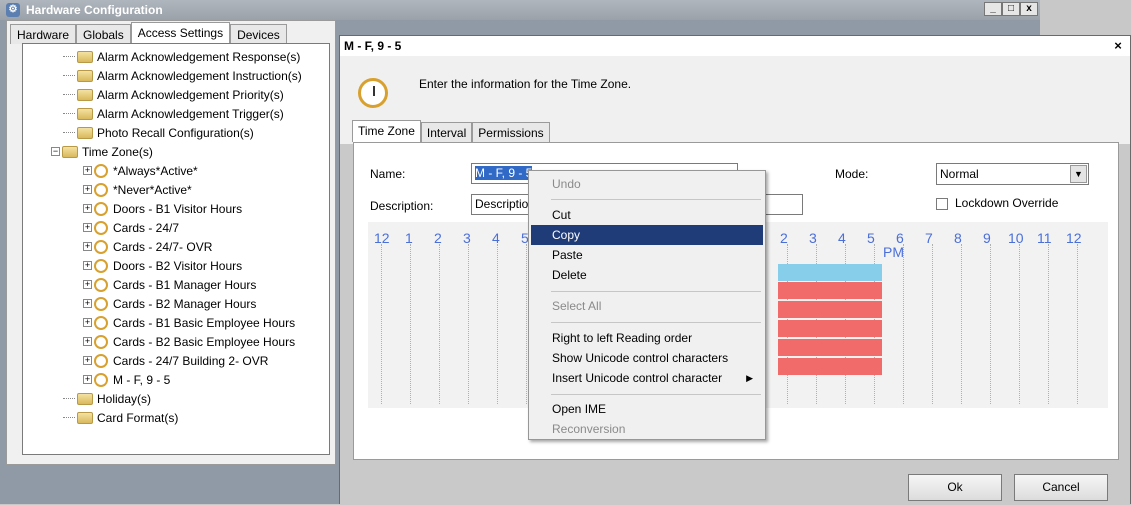  What do you see at coordinates (120, 417) in the screenshot?
I see `tree-item: Card Format(s)` at bounding box center [120, 417].